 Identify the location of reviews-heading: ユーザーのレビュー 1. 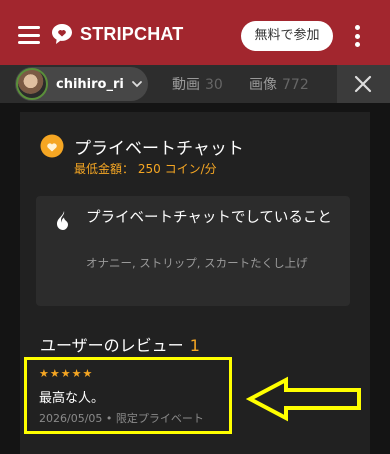
(120, 344).